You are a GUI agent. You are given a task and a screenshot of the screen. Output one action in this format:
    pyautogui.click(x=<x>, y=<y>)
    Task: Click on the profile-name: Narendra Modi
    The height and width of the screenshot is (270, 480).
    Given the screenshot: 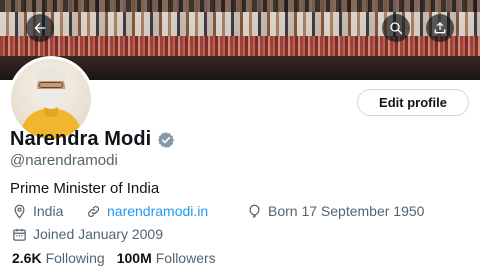 What is the action you would take?
    pyautogui.click(x=81, y=139)
    